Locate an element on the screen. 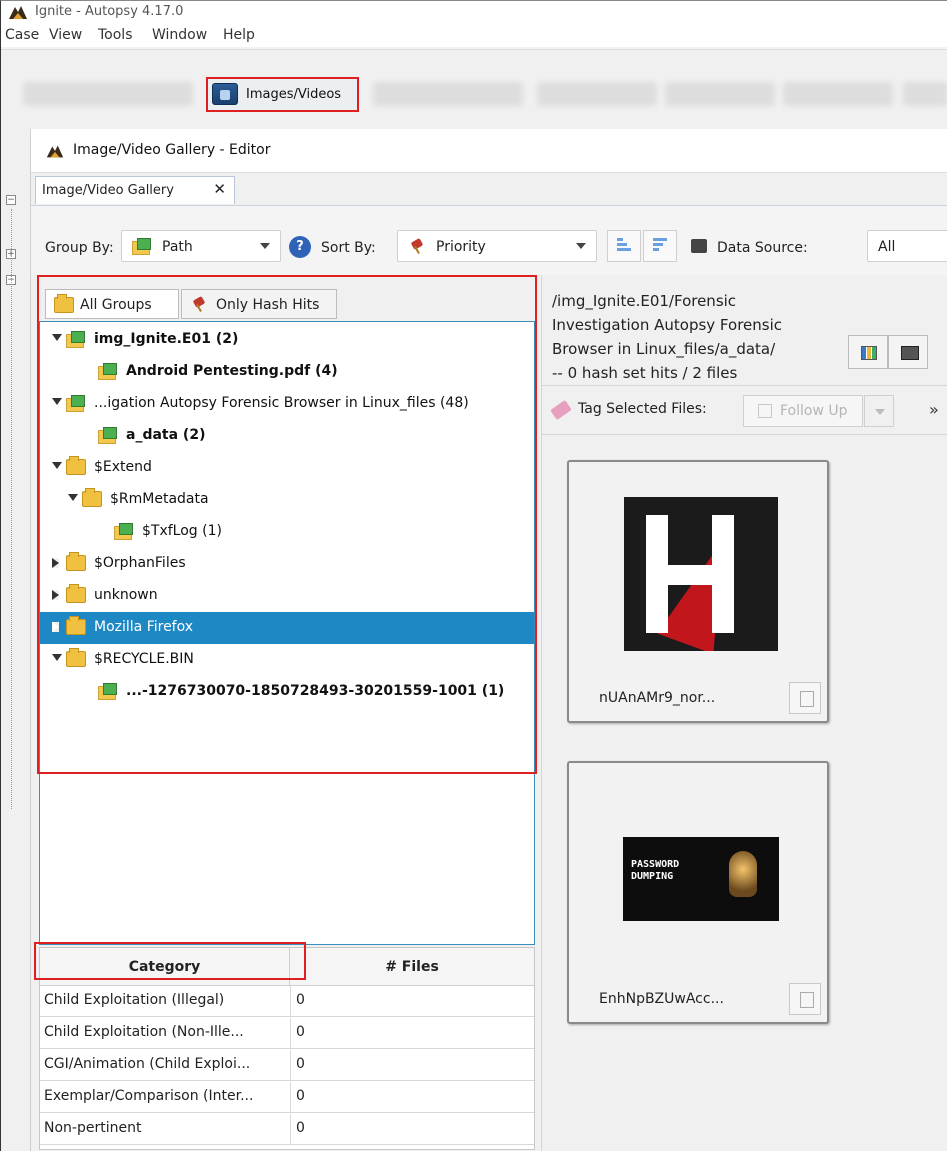 This screenshot has width=947, height=1151. close-icon: ✕ is located at coordinates (219, 189).